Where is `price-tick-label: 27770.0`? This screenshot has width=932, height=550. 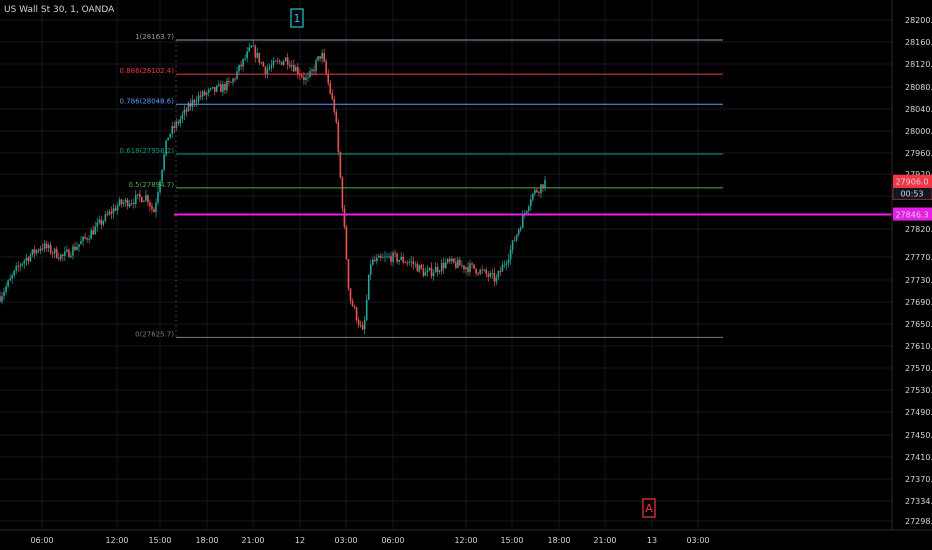
price-tick-label: 27770.0 is located at coordinates (918, 257).